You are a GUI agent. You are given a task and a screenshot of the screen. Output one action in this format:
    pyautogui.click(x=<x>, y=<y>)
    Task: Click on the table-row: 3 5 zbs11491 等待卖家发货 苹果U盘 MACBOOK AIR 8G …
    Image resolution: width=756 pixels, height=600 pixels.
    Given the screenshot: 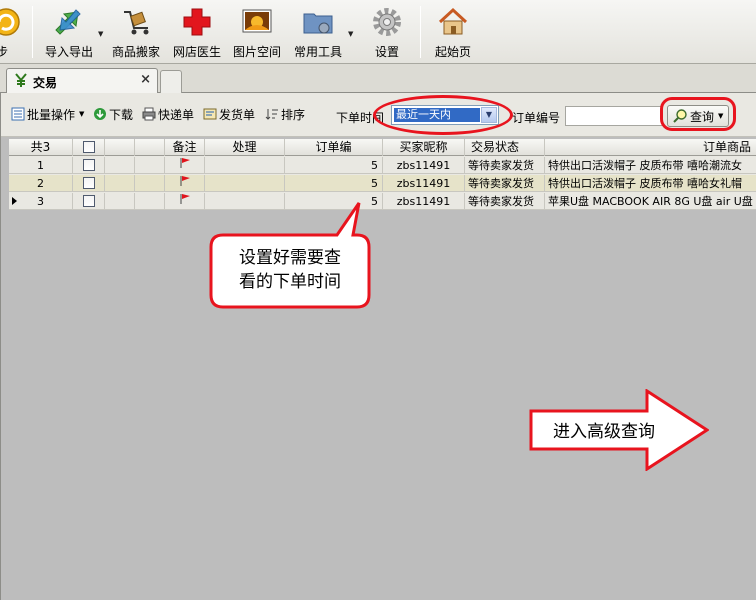 What is the action you would take?
    pyautogui.click(x=382, y=201)
    